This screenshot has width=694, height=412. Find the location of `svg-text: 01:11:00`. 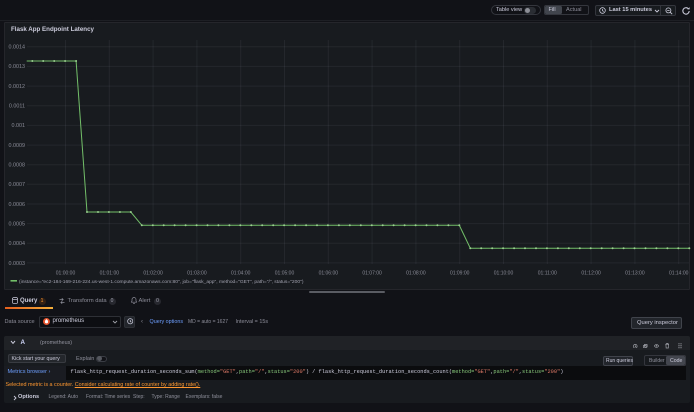

svg-text: 01:11:00 is located at coordinates (547, 274).